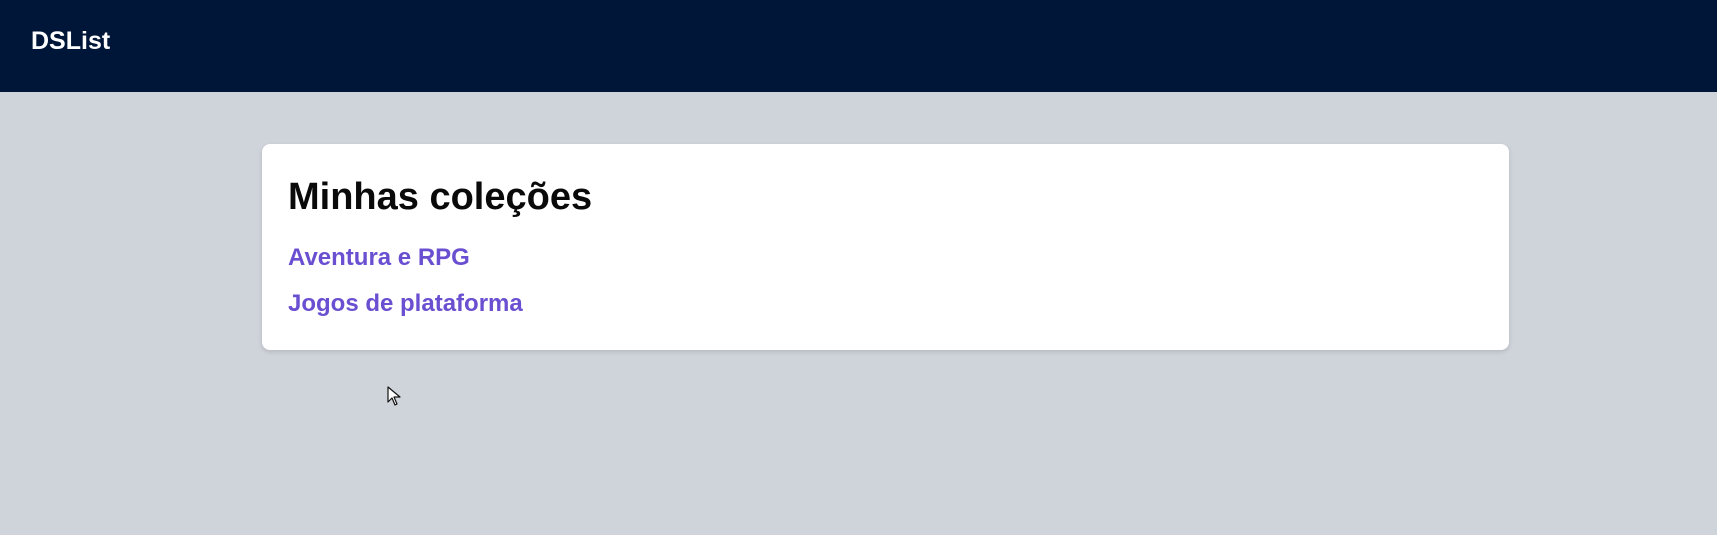  What do you see at coordinates (440, 197) in the screenshot?
I see `page-title: Minhas coleções` at bounding box center [440, 197].